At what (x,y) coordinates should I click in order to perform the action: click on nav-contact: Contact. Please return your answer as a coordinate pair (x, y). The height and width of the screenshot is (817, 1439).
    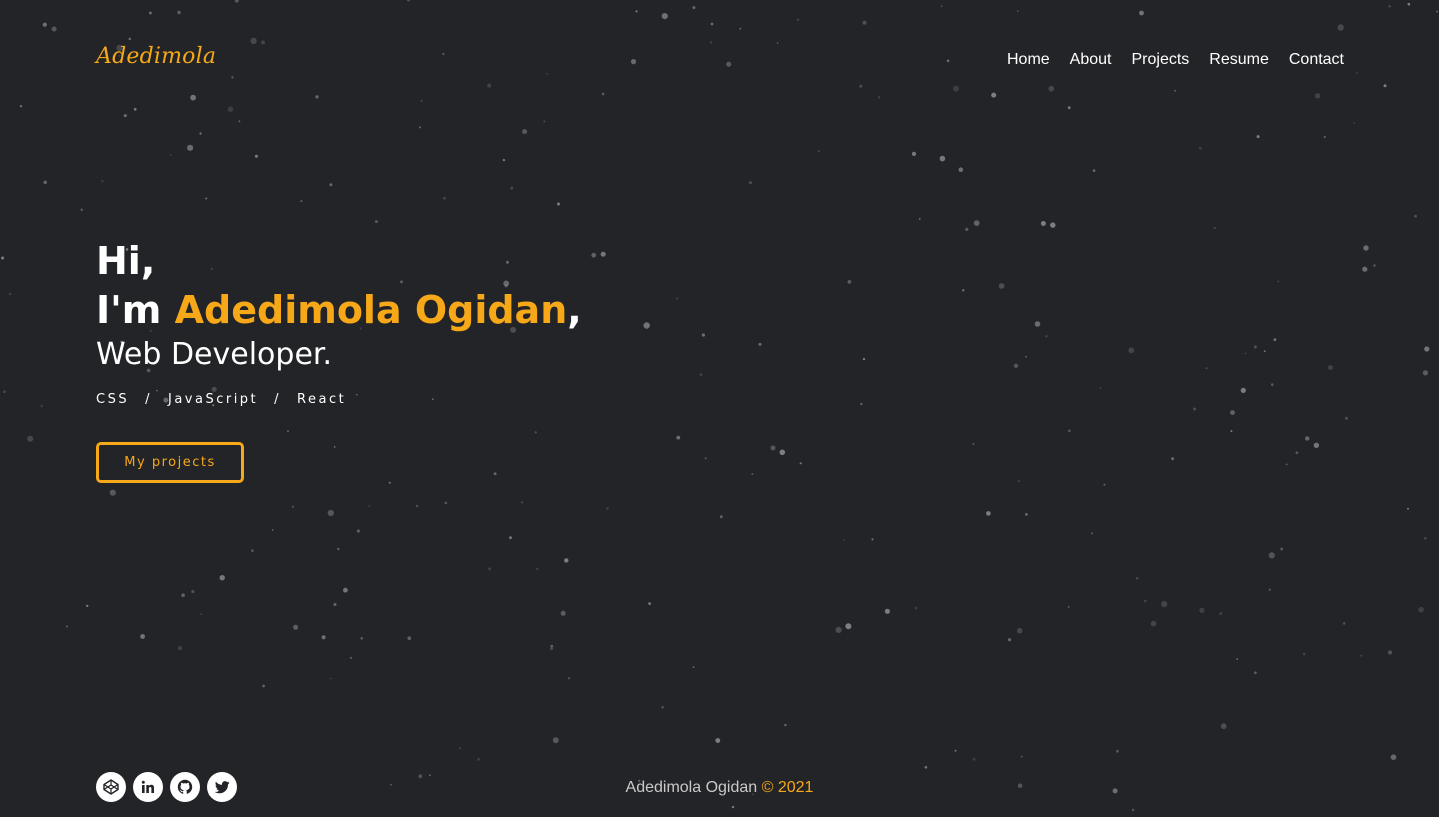
    Looking at the image, I should click on (1316, 60).